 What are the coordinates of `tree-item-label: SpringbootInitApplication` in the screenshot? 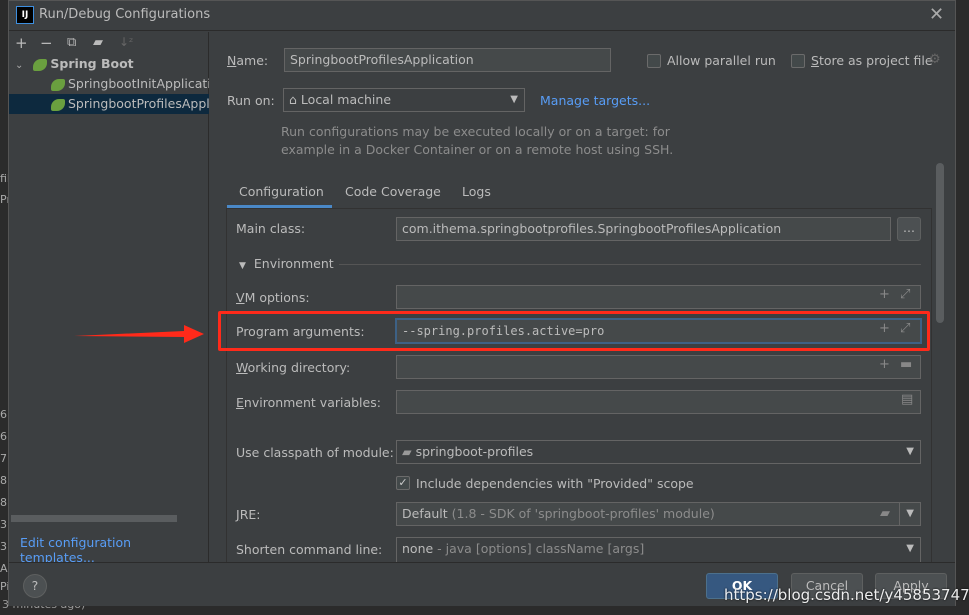 It's located at (138, 83).